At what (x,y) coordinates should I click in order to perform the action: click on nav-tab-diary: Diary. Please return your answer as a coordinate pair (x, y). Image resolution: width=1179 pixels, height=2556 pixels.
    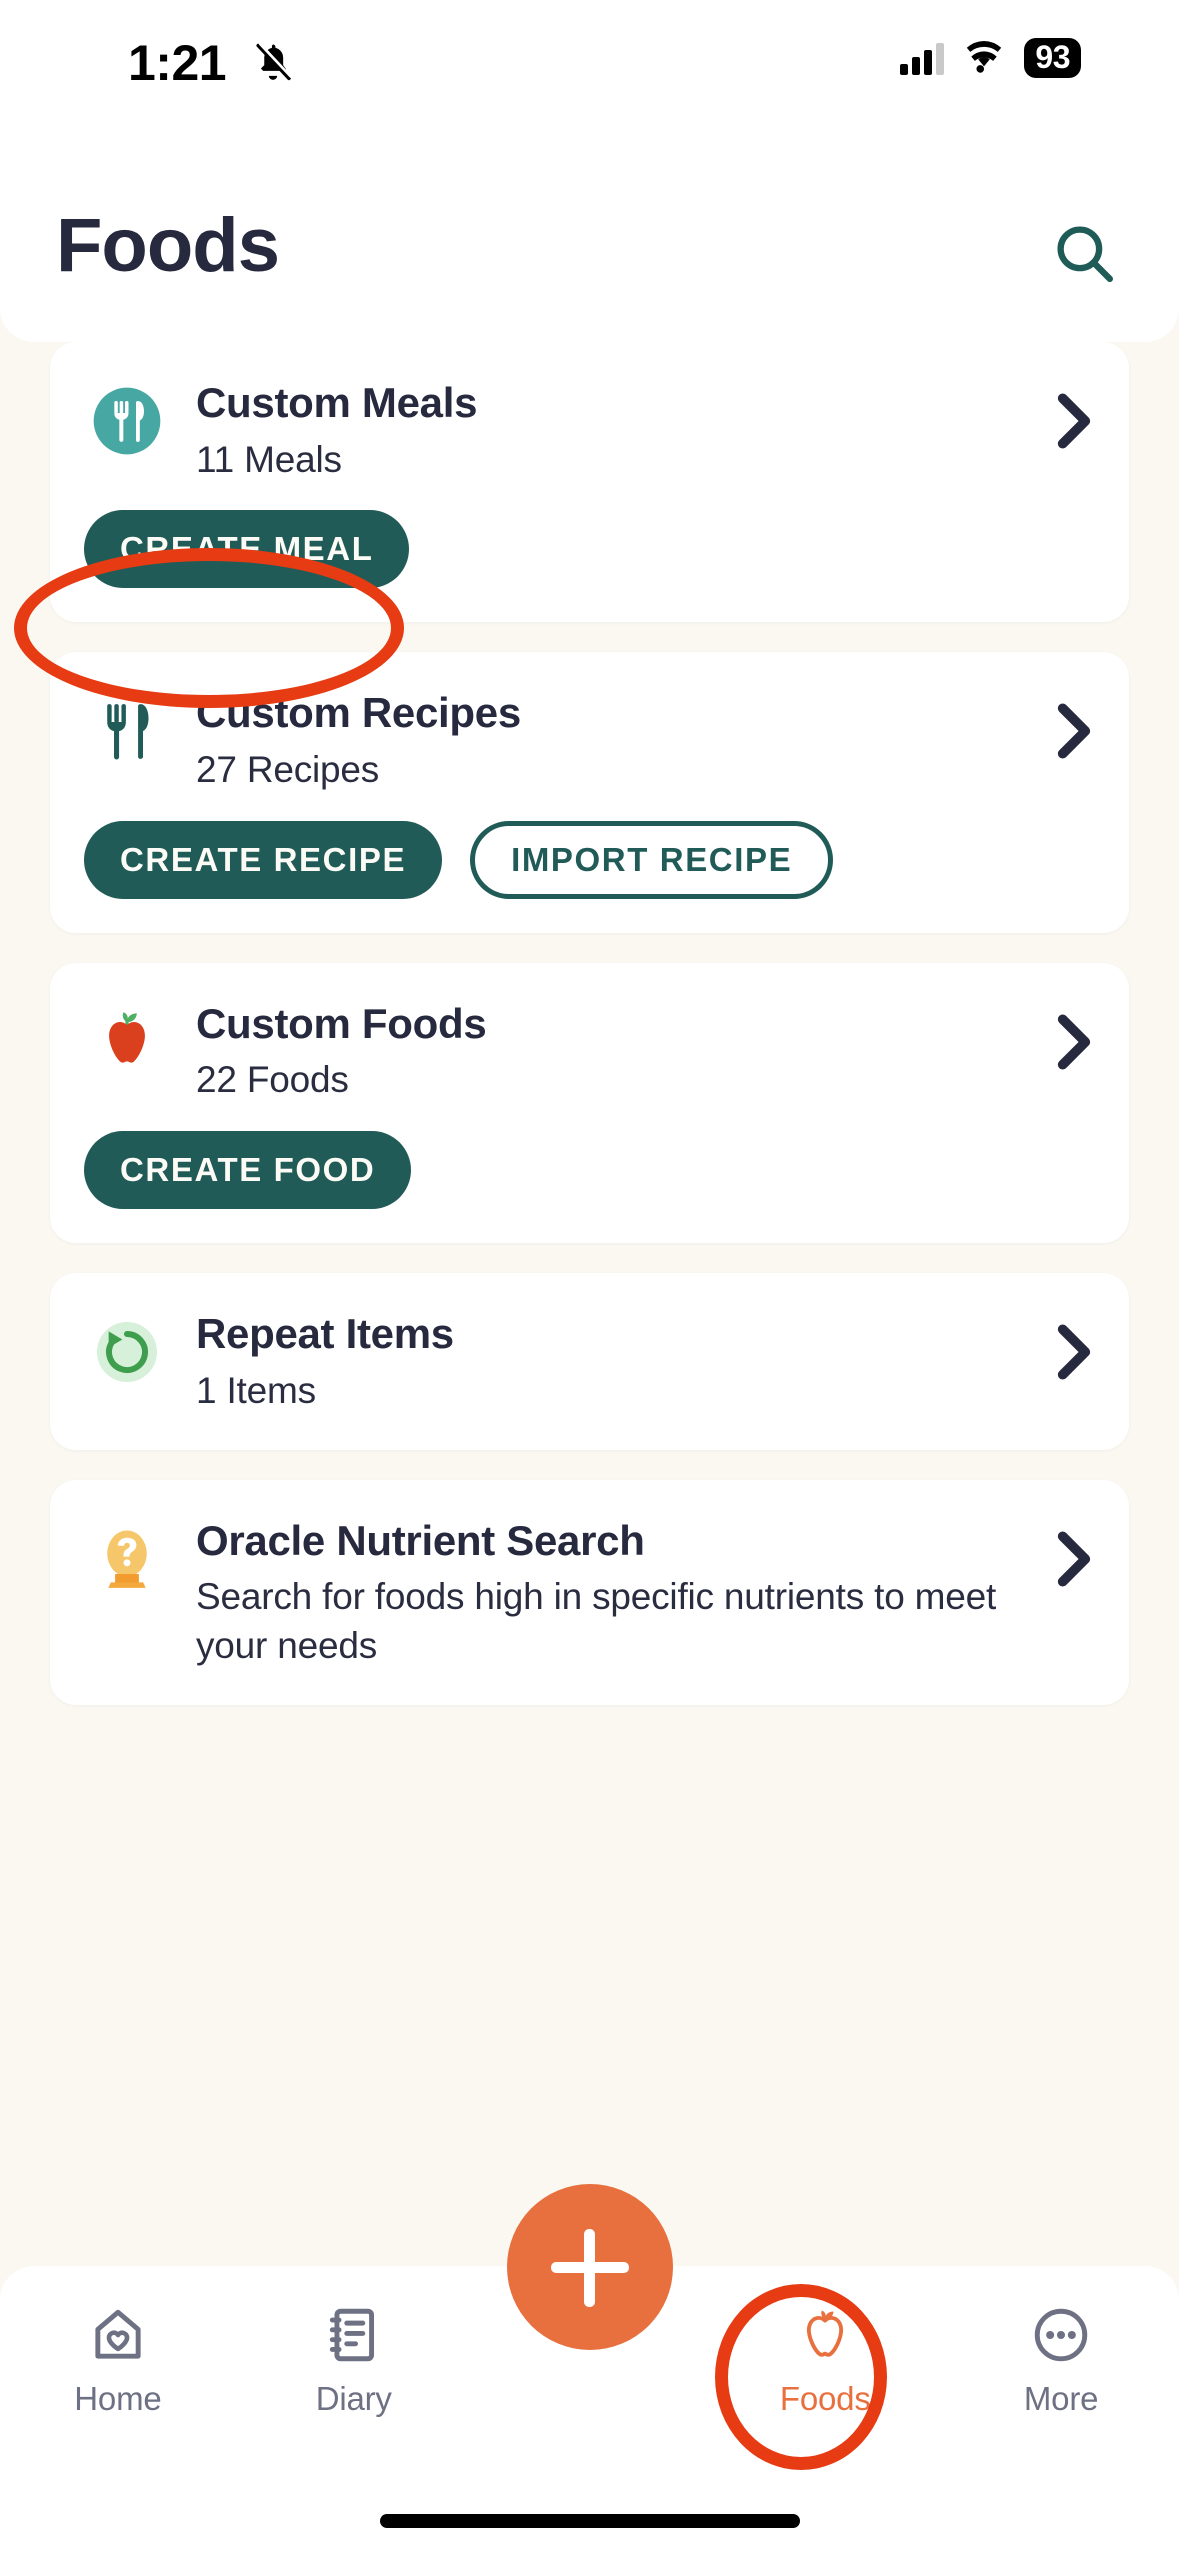
    Looking at the image, I should click on (354, 2361).